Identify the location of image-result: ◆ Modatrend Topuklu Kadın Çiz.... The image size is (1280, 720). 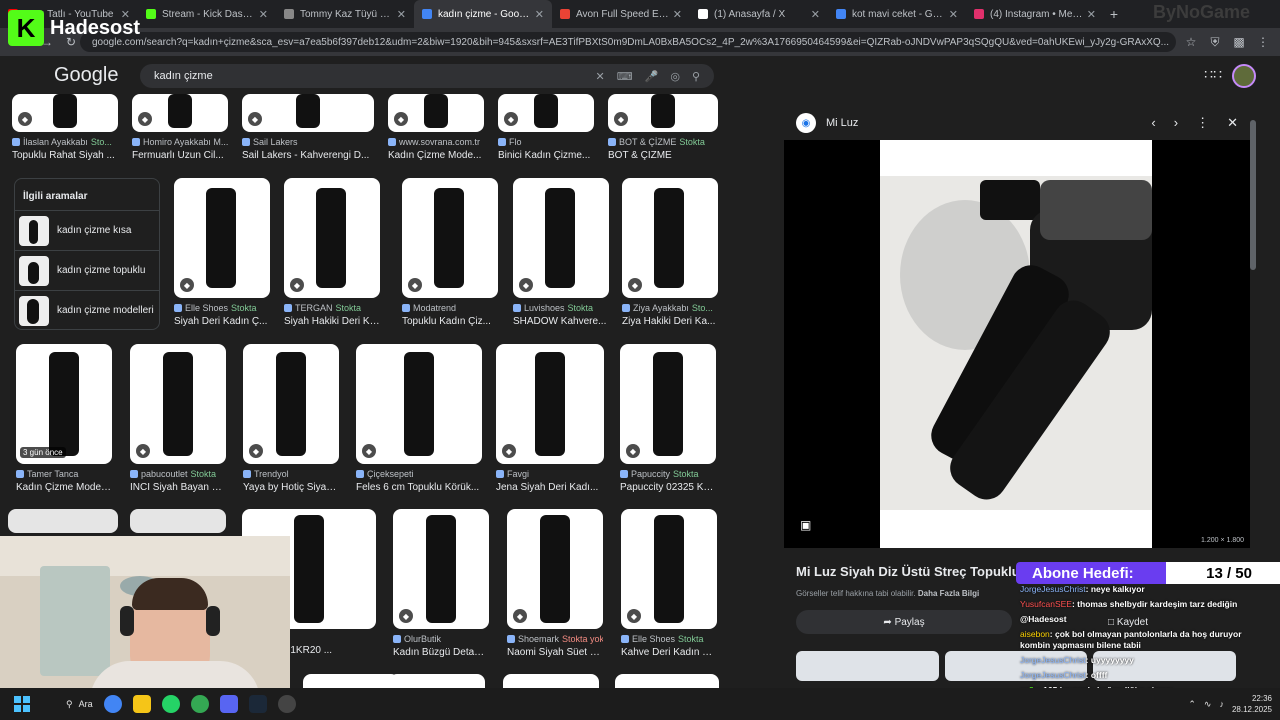
(450, 252).